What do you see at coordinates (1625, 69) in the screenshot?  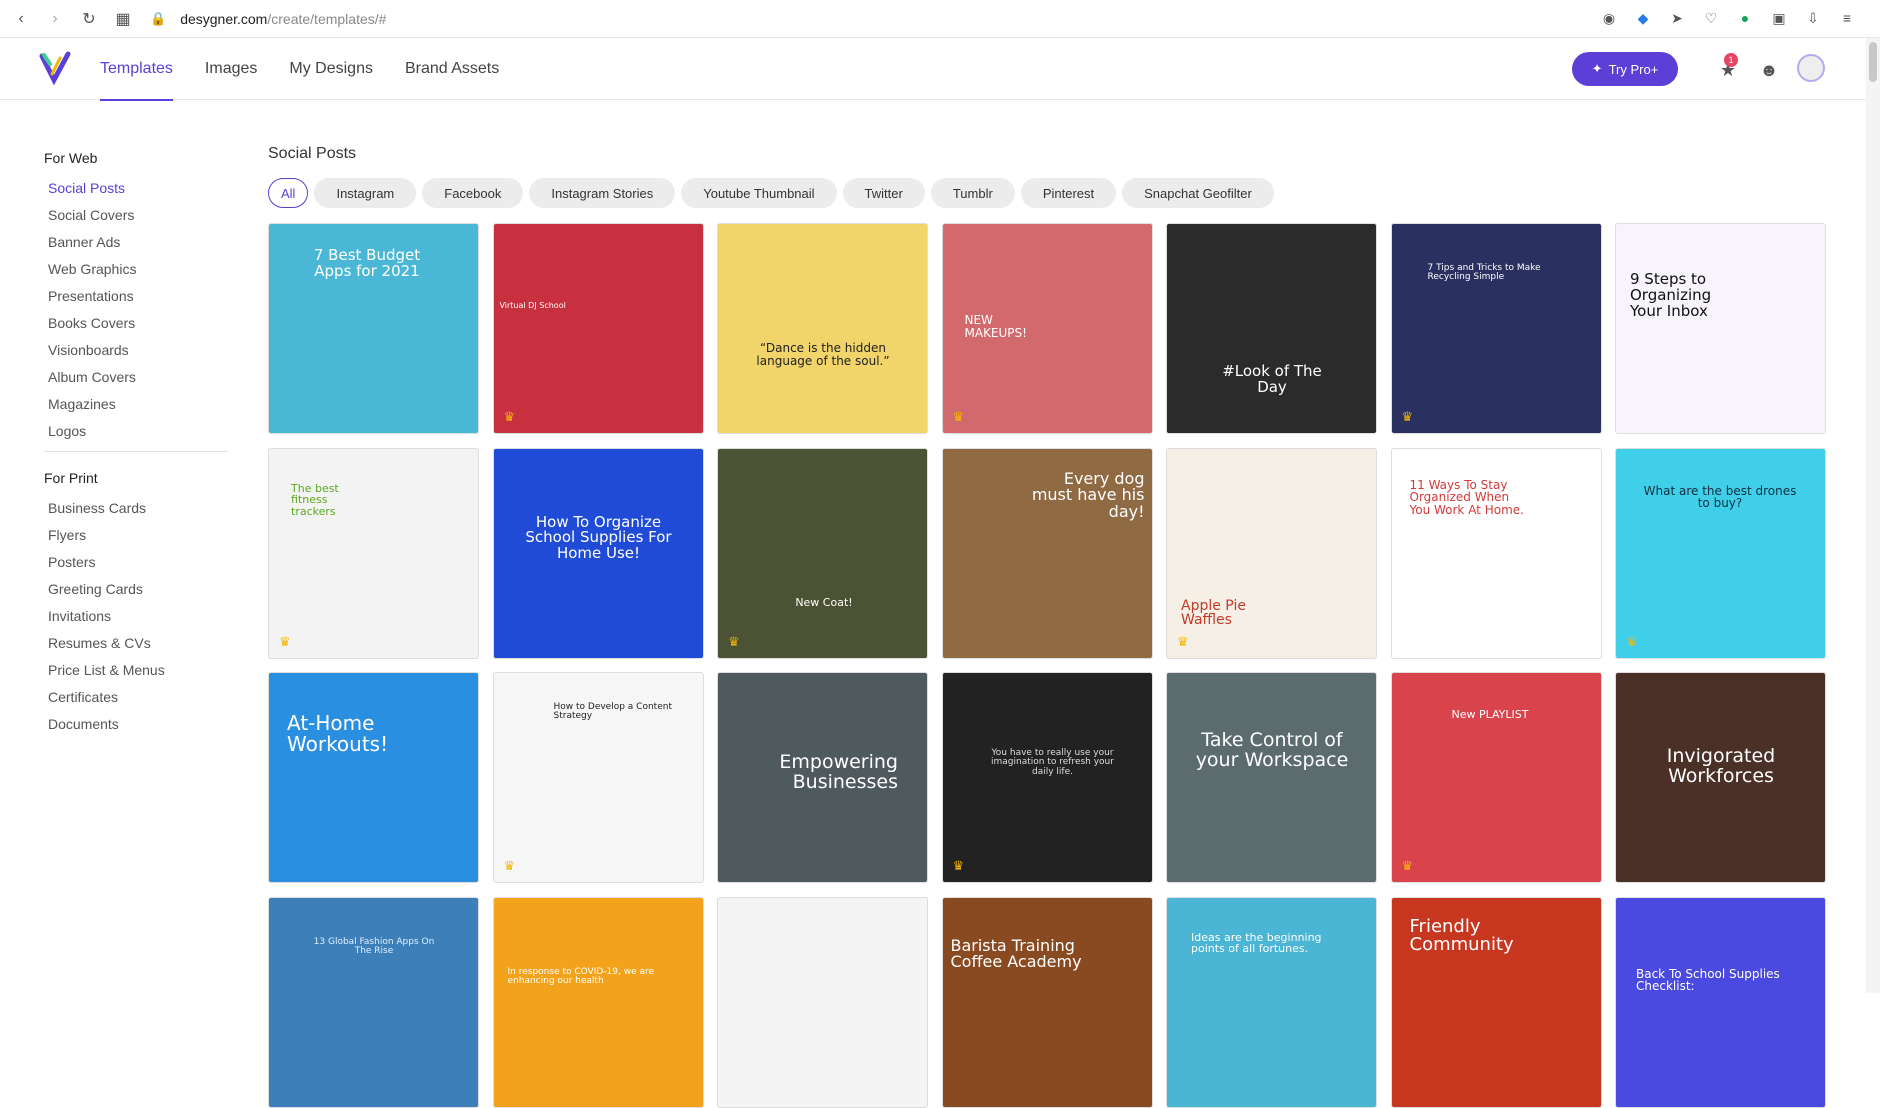 I see `try-pro-button: ✦ Try Pro+` at bounding box center [1625, 69].